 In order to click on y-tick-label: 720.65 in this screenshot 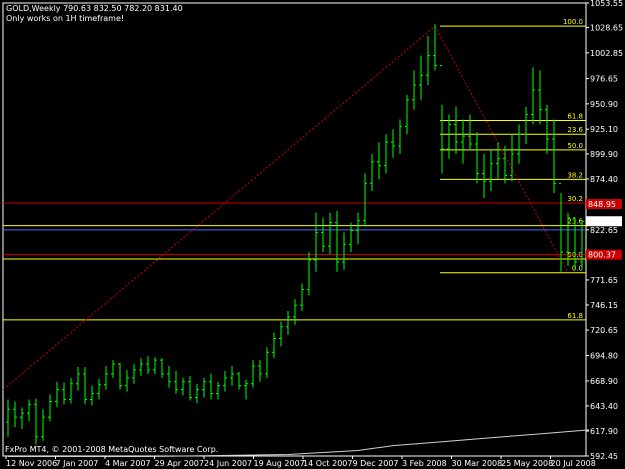, I will do `click(604, 330)`.